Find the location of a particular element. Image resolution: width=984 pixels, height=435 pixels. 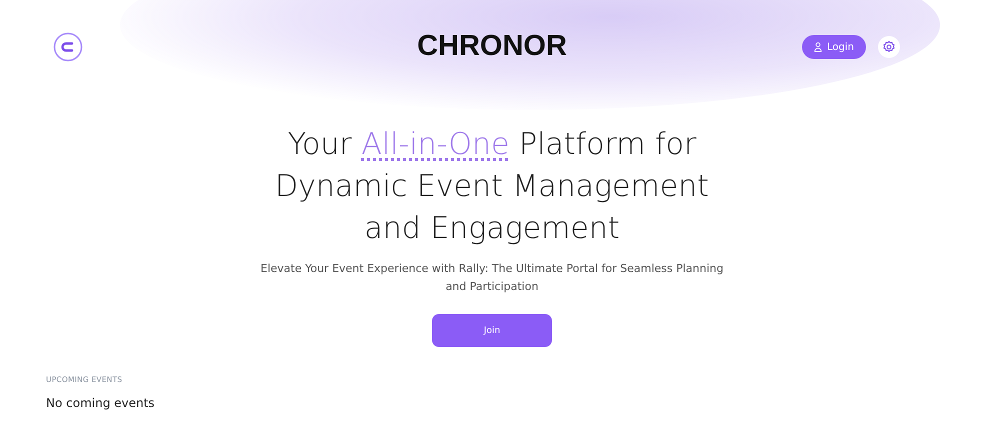

settings-button is located at coordinates (889, 47).